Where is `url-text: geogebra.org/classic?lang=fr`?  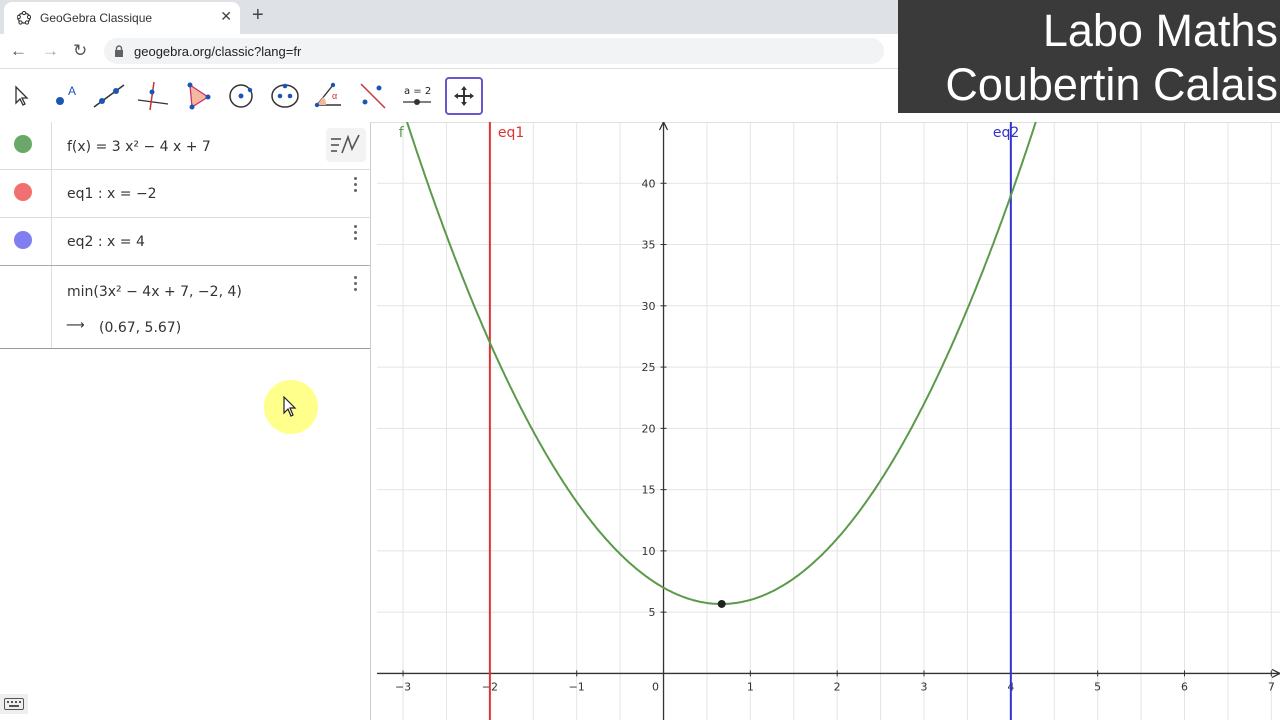
url-text: geogebra.org/classic?lang=fr is located at coordinates (218, 51).